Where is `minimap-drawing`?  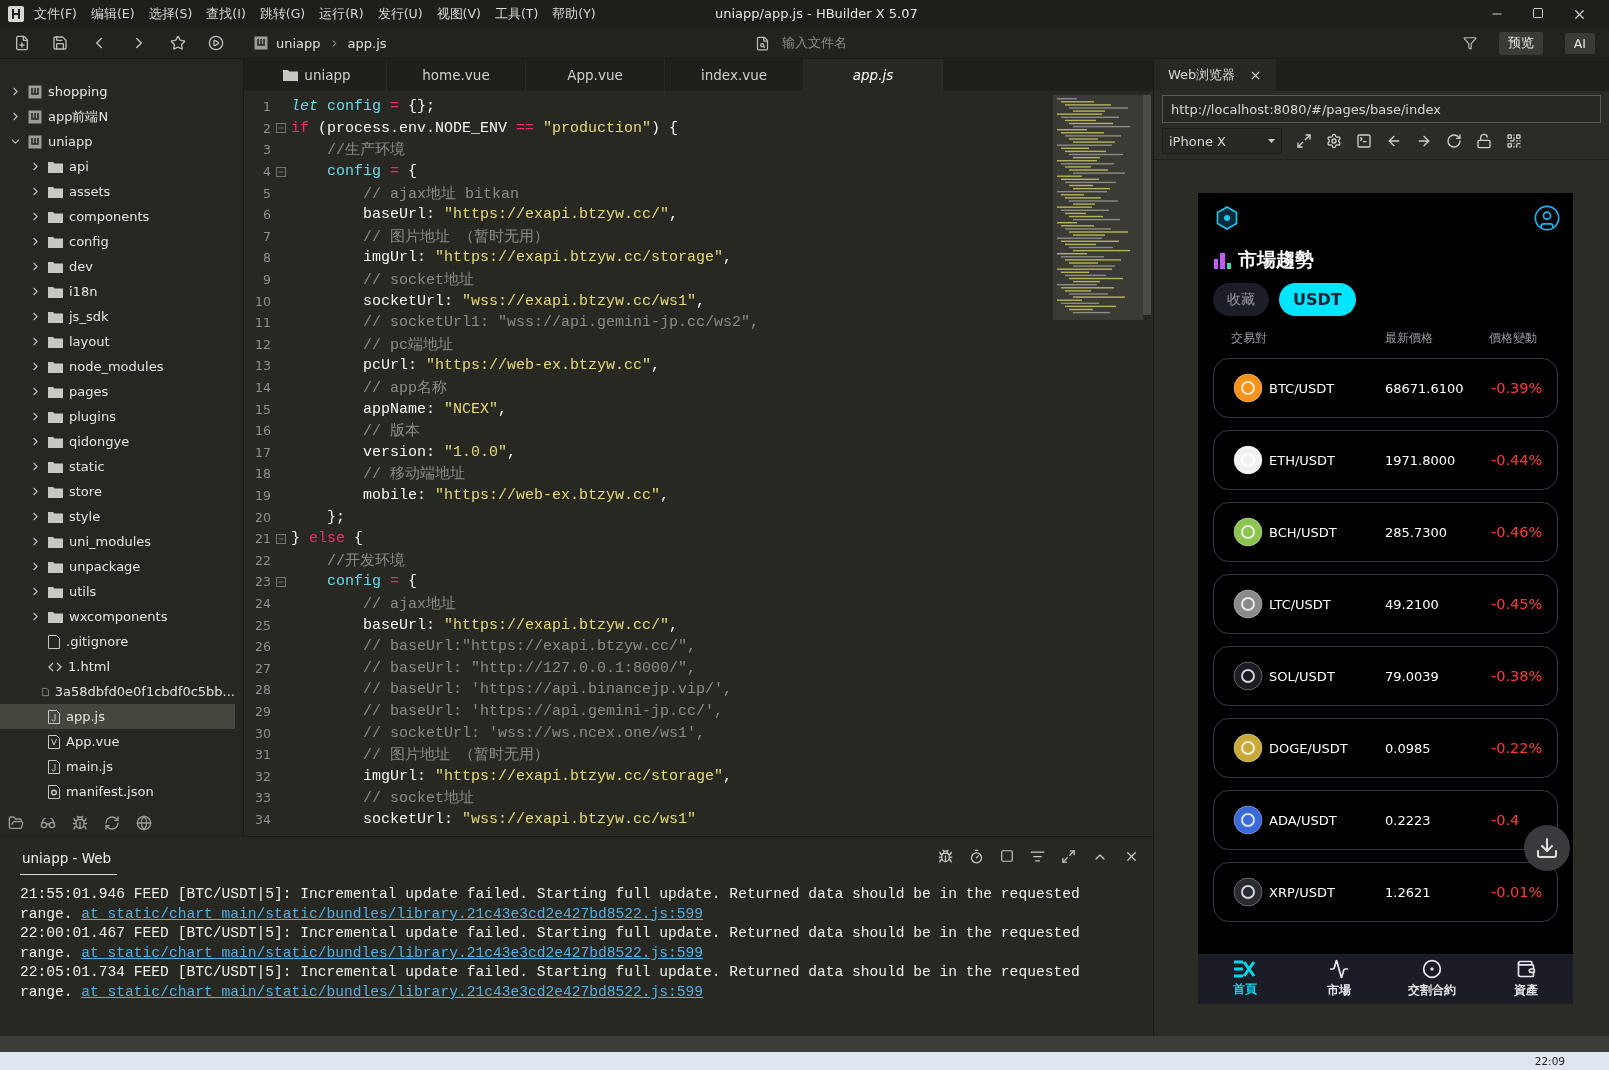
minimap-drawing is located at coordinates (1098, 207).